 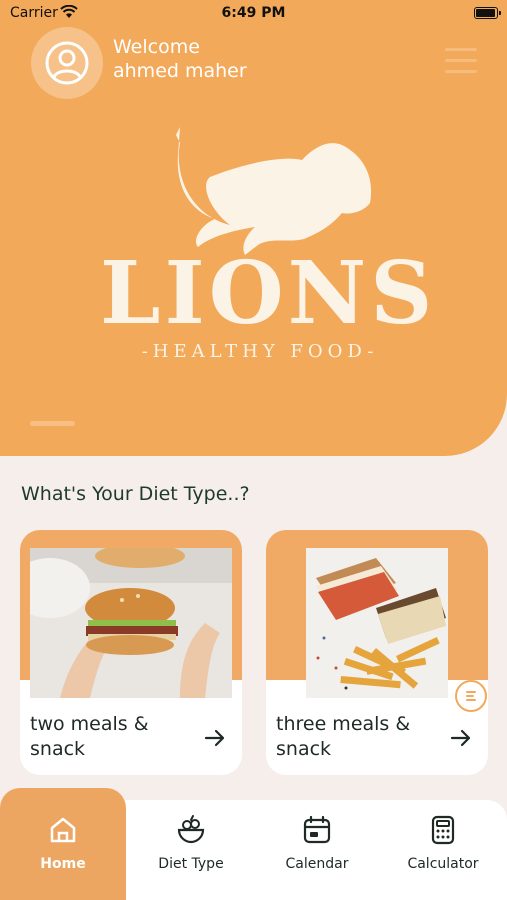 What do you see at coordinates (461, 63) in the screenshot?
I see `menu-icon` at bounding box center [461, 63].